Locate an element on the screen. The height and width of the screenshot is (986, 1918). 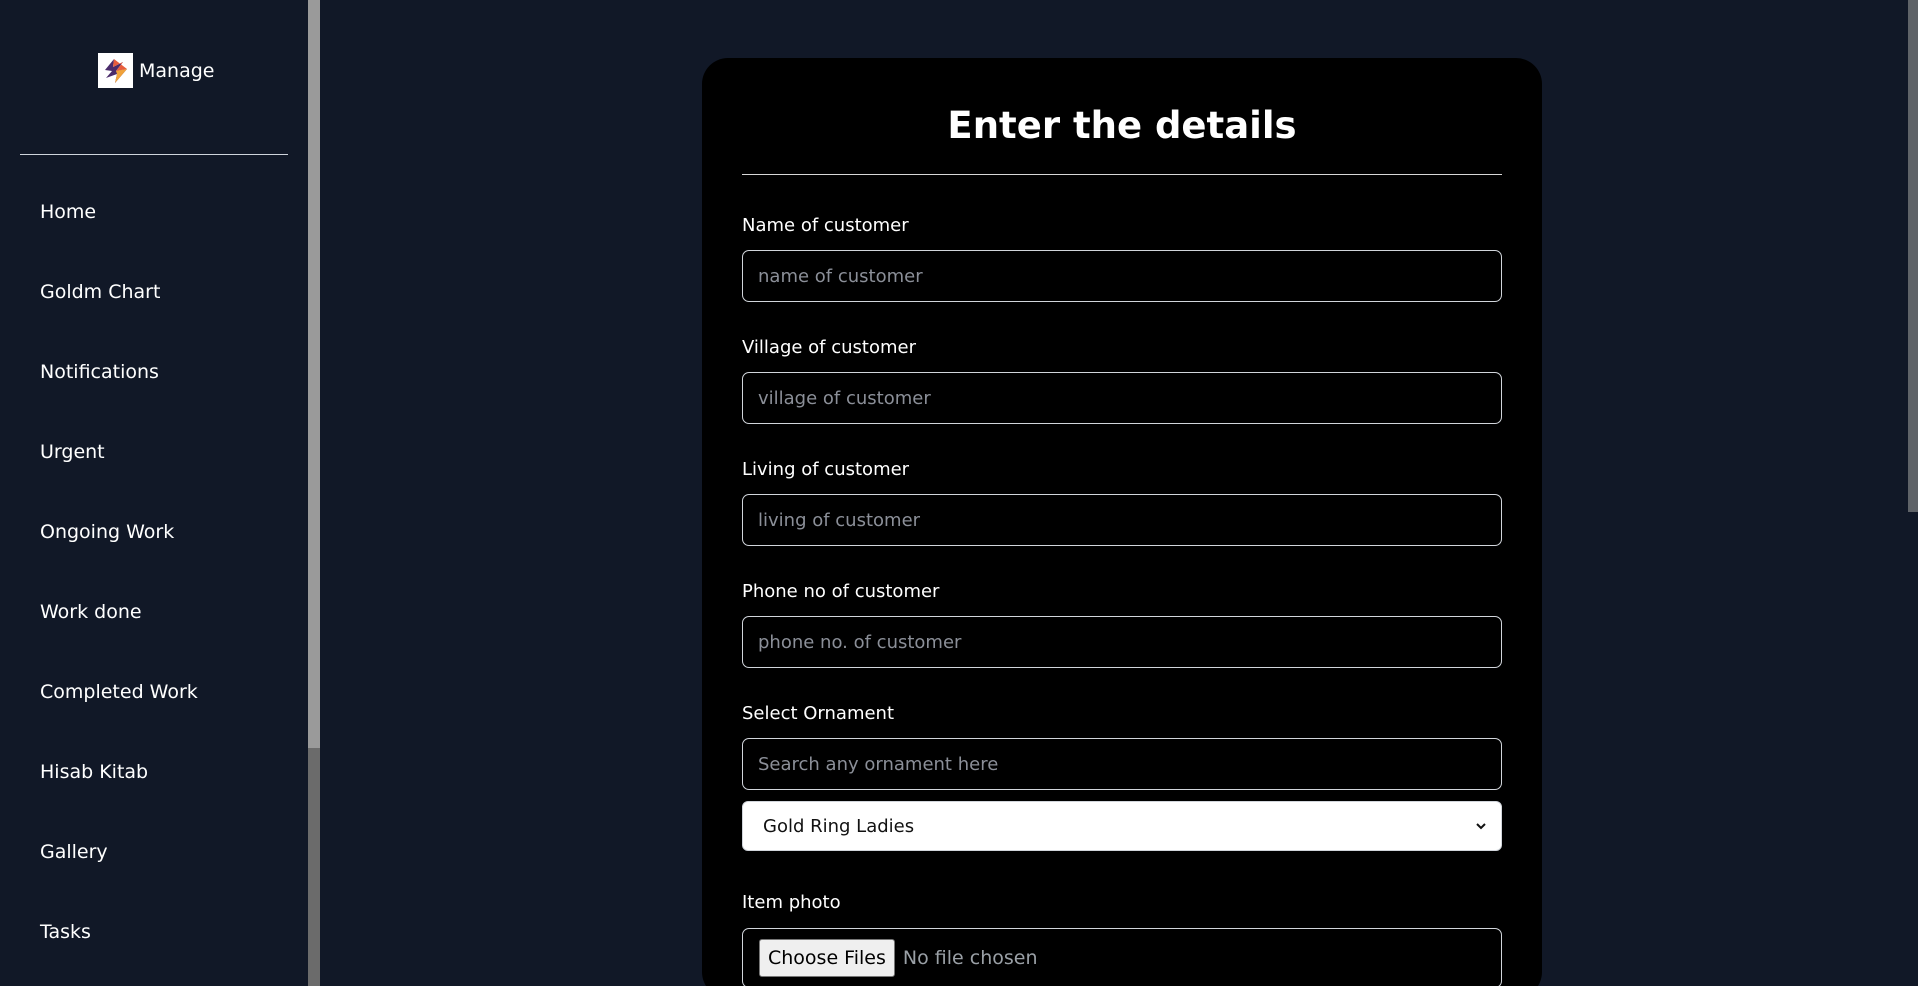
customer-village-label: Village of customer is located at coordinates (829, 347).